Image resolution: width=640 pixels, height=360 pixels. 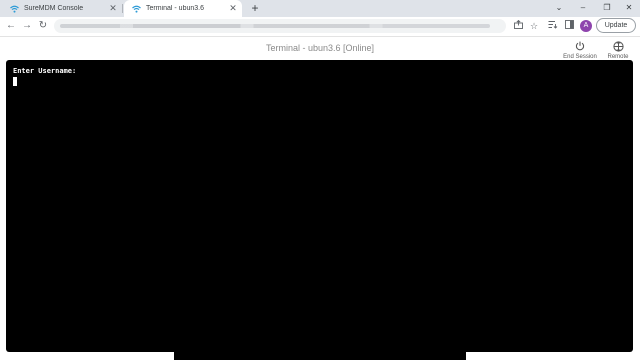 What do you see at coordinates (11, 26) in the screenshot?
I see `back-arrow-icon: ←` at bounding box center [11, 26].